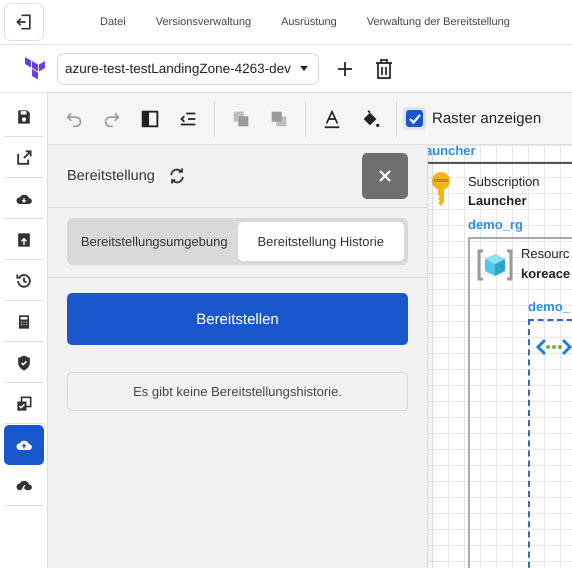  What do you see at coordinates (469, 118) in the screenshot?
I see `grid-checkbox: Raster anzeigen` at bounding box center [469, 118].